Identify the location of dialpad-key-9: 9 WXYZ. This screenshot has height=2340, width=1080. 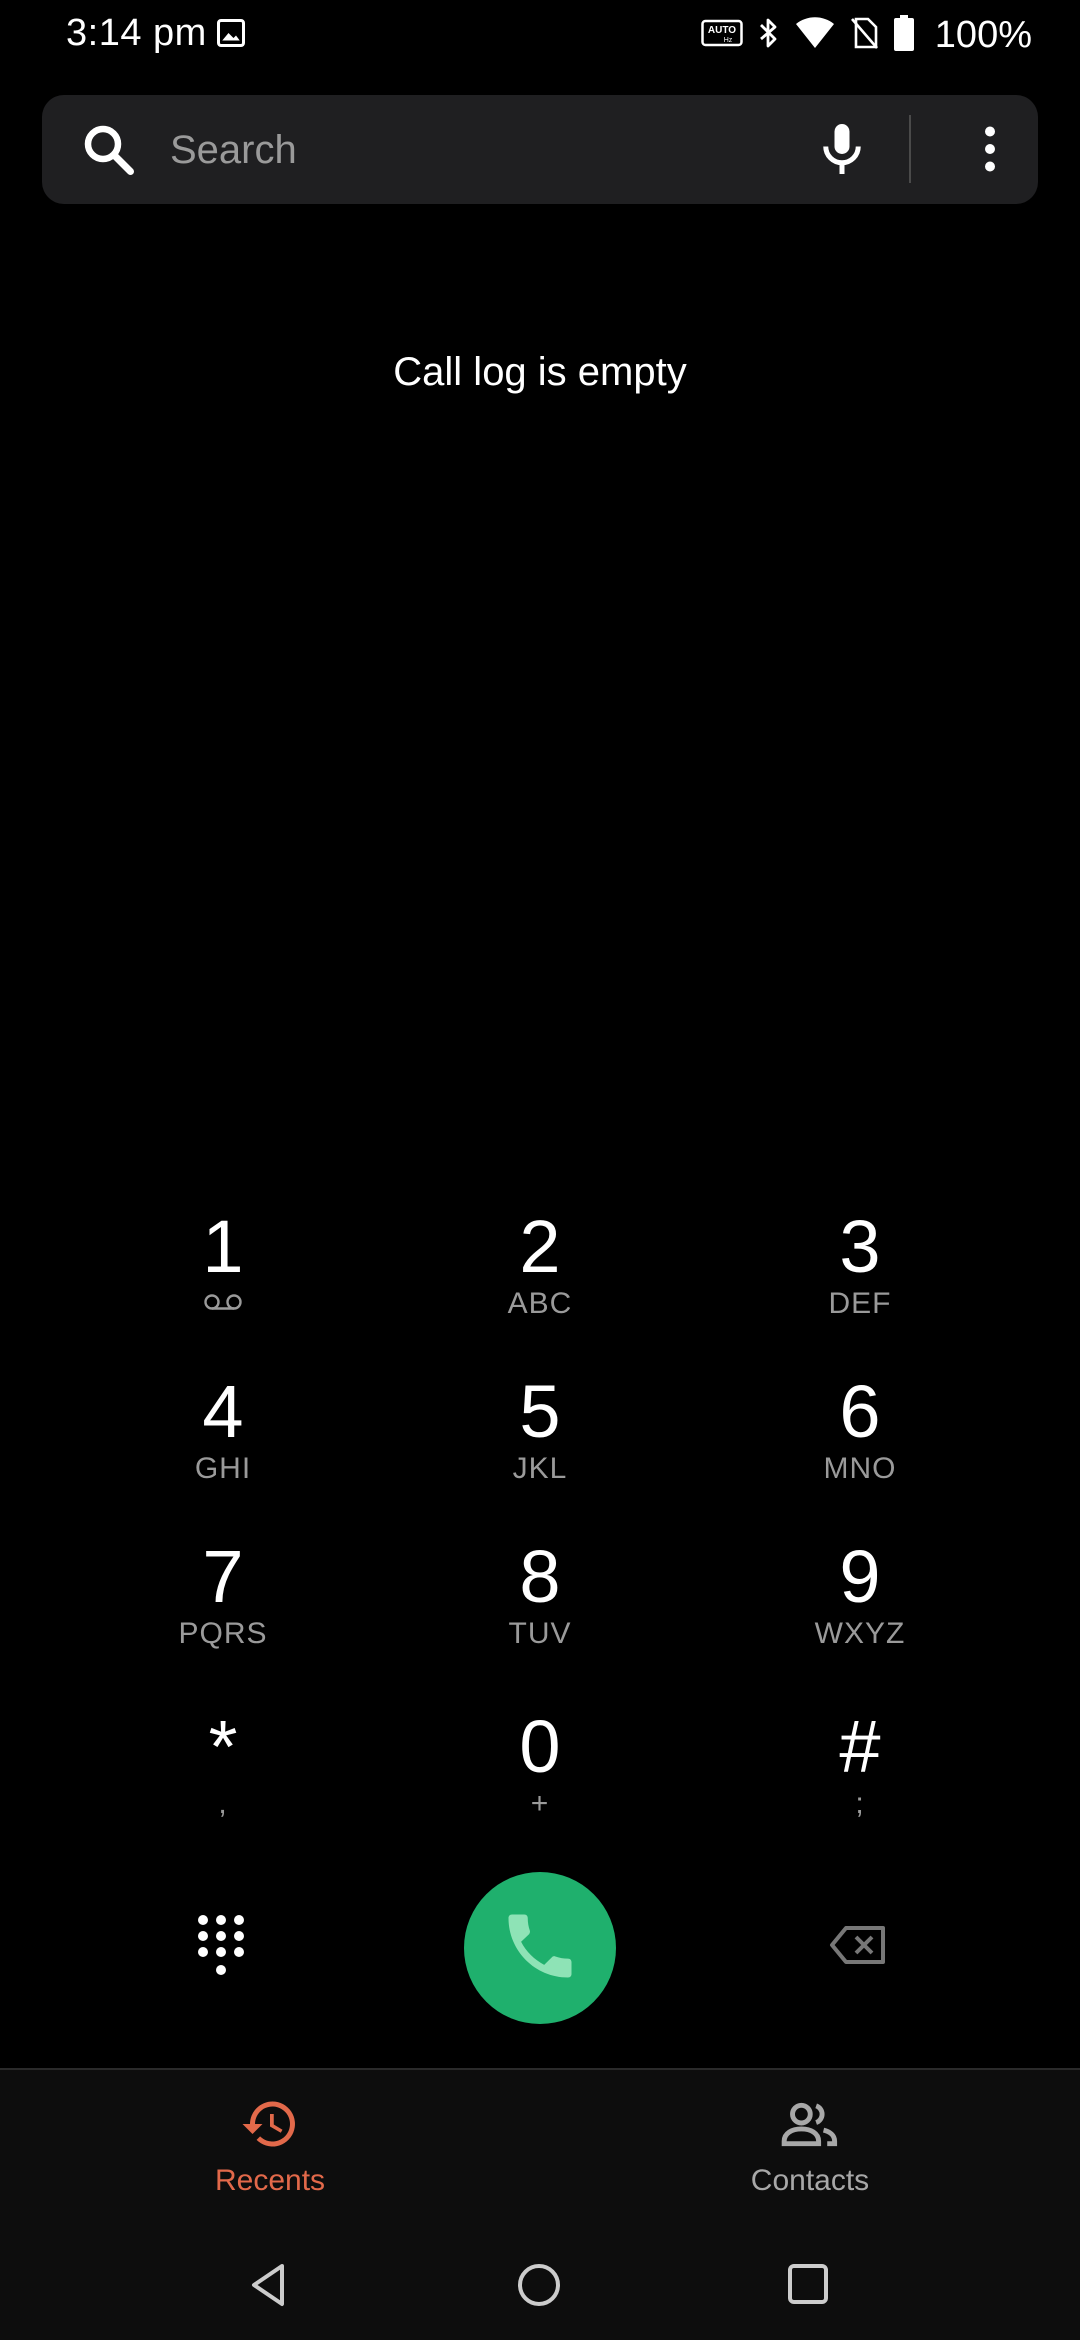
(860, 1613).